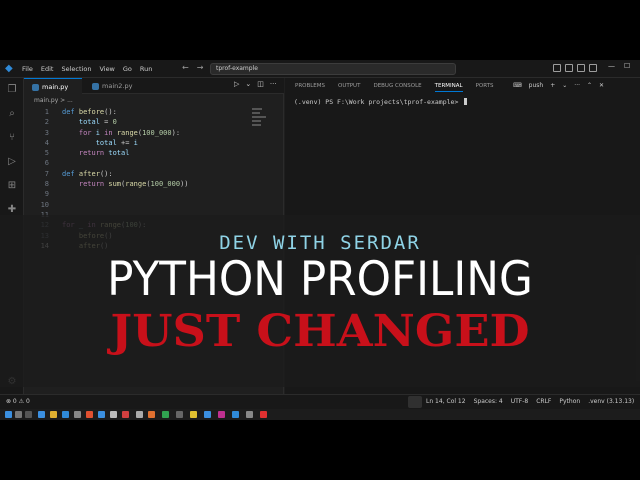 This screenshot has width=640, height=480. Describe the element at coordinates (108, 132) in the screenshot. I see `code-token: in` at that location.